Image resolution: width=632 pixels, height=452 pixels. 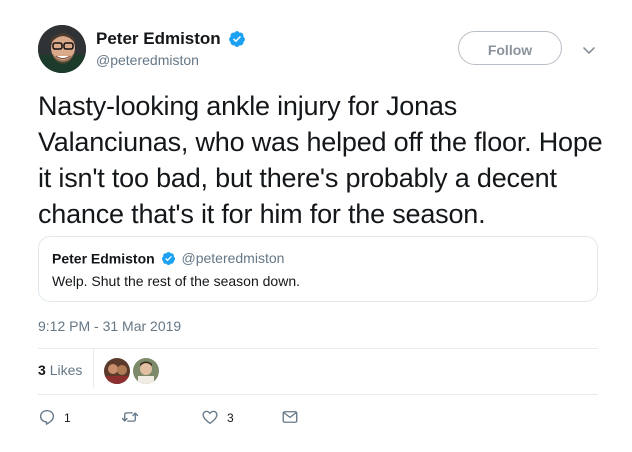 I want to click on author-name-block: Peter Edmiston @peteredmiston, so click(x=171, y=48).